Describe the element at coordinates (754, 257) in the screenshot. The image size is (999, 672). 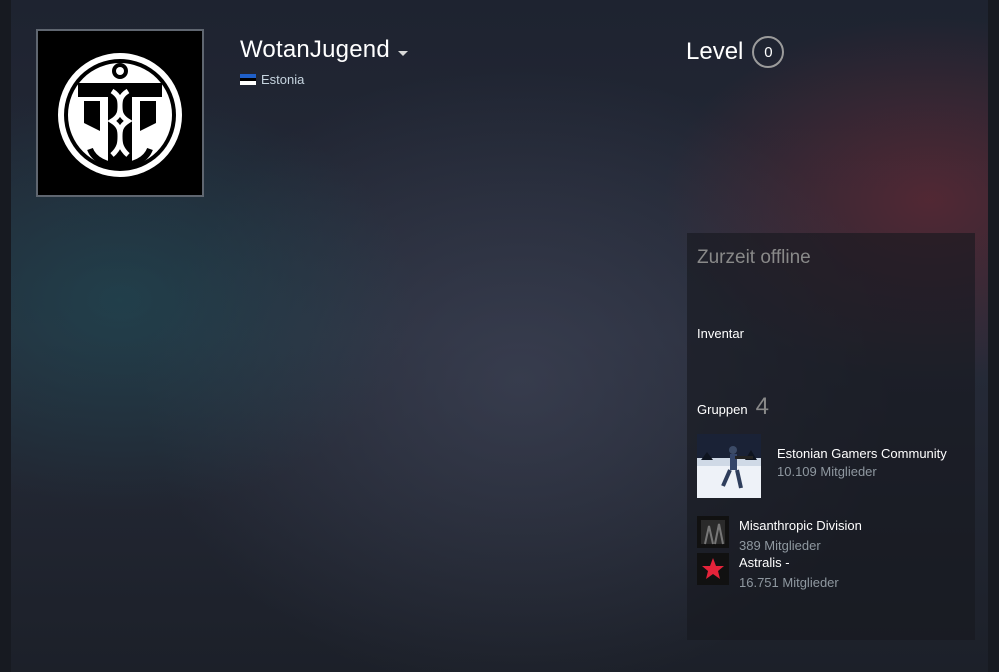
I see `online-status: Zurzeit offline` at that location.